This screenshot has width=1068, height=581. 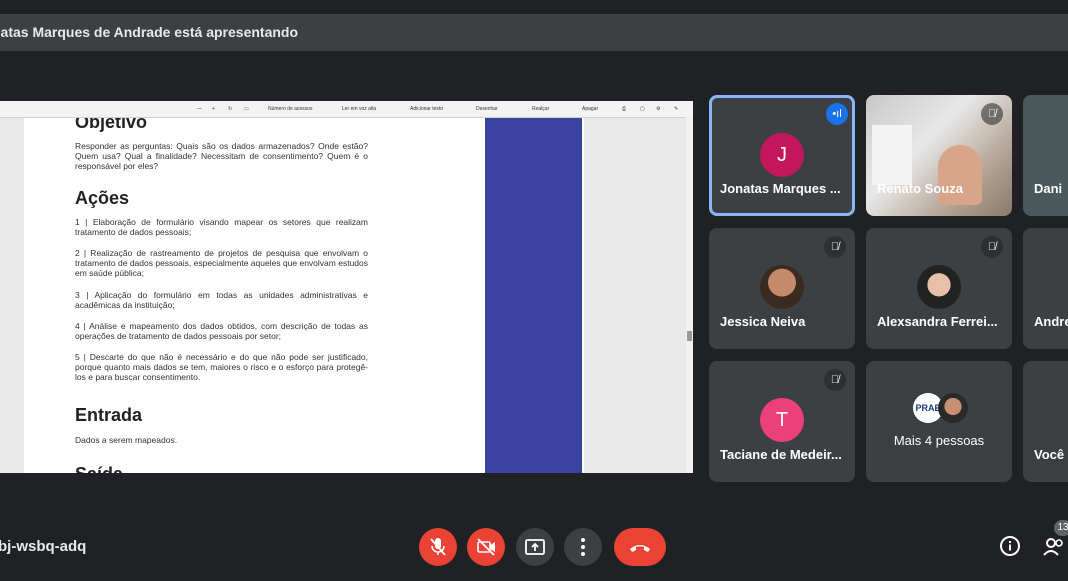 What do you see at coordinates (359, 109) in the screenshot?
I see `pdf-toolbar-item: Ler em voz alta` at bounding box center [359, 109].